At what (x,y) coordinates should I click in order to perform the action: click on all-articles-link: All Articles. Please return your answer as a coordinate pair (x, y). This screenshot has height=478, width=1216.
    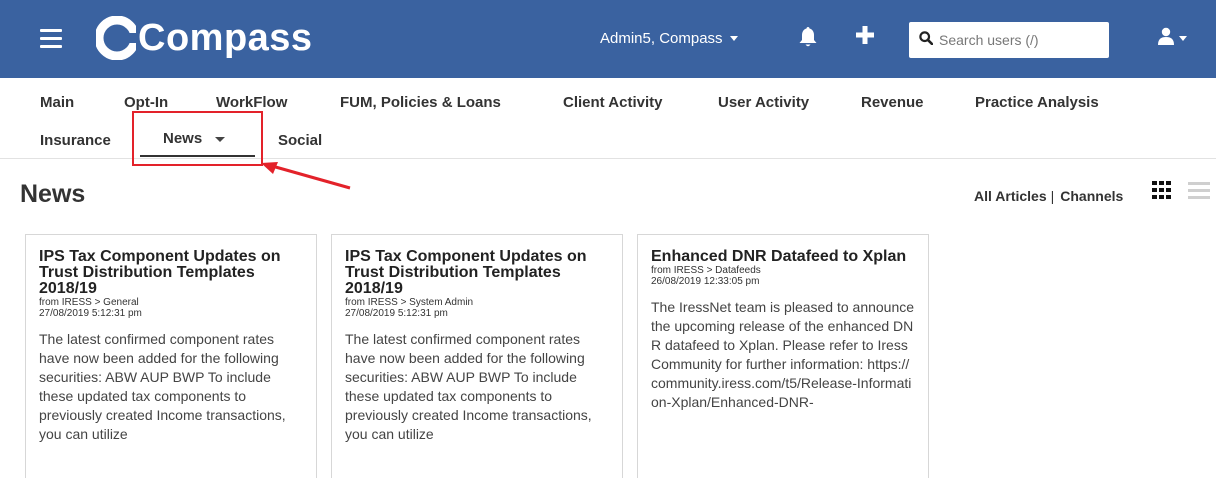
    Looking at the image, I should click on (1010, 196).